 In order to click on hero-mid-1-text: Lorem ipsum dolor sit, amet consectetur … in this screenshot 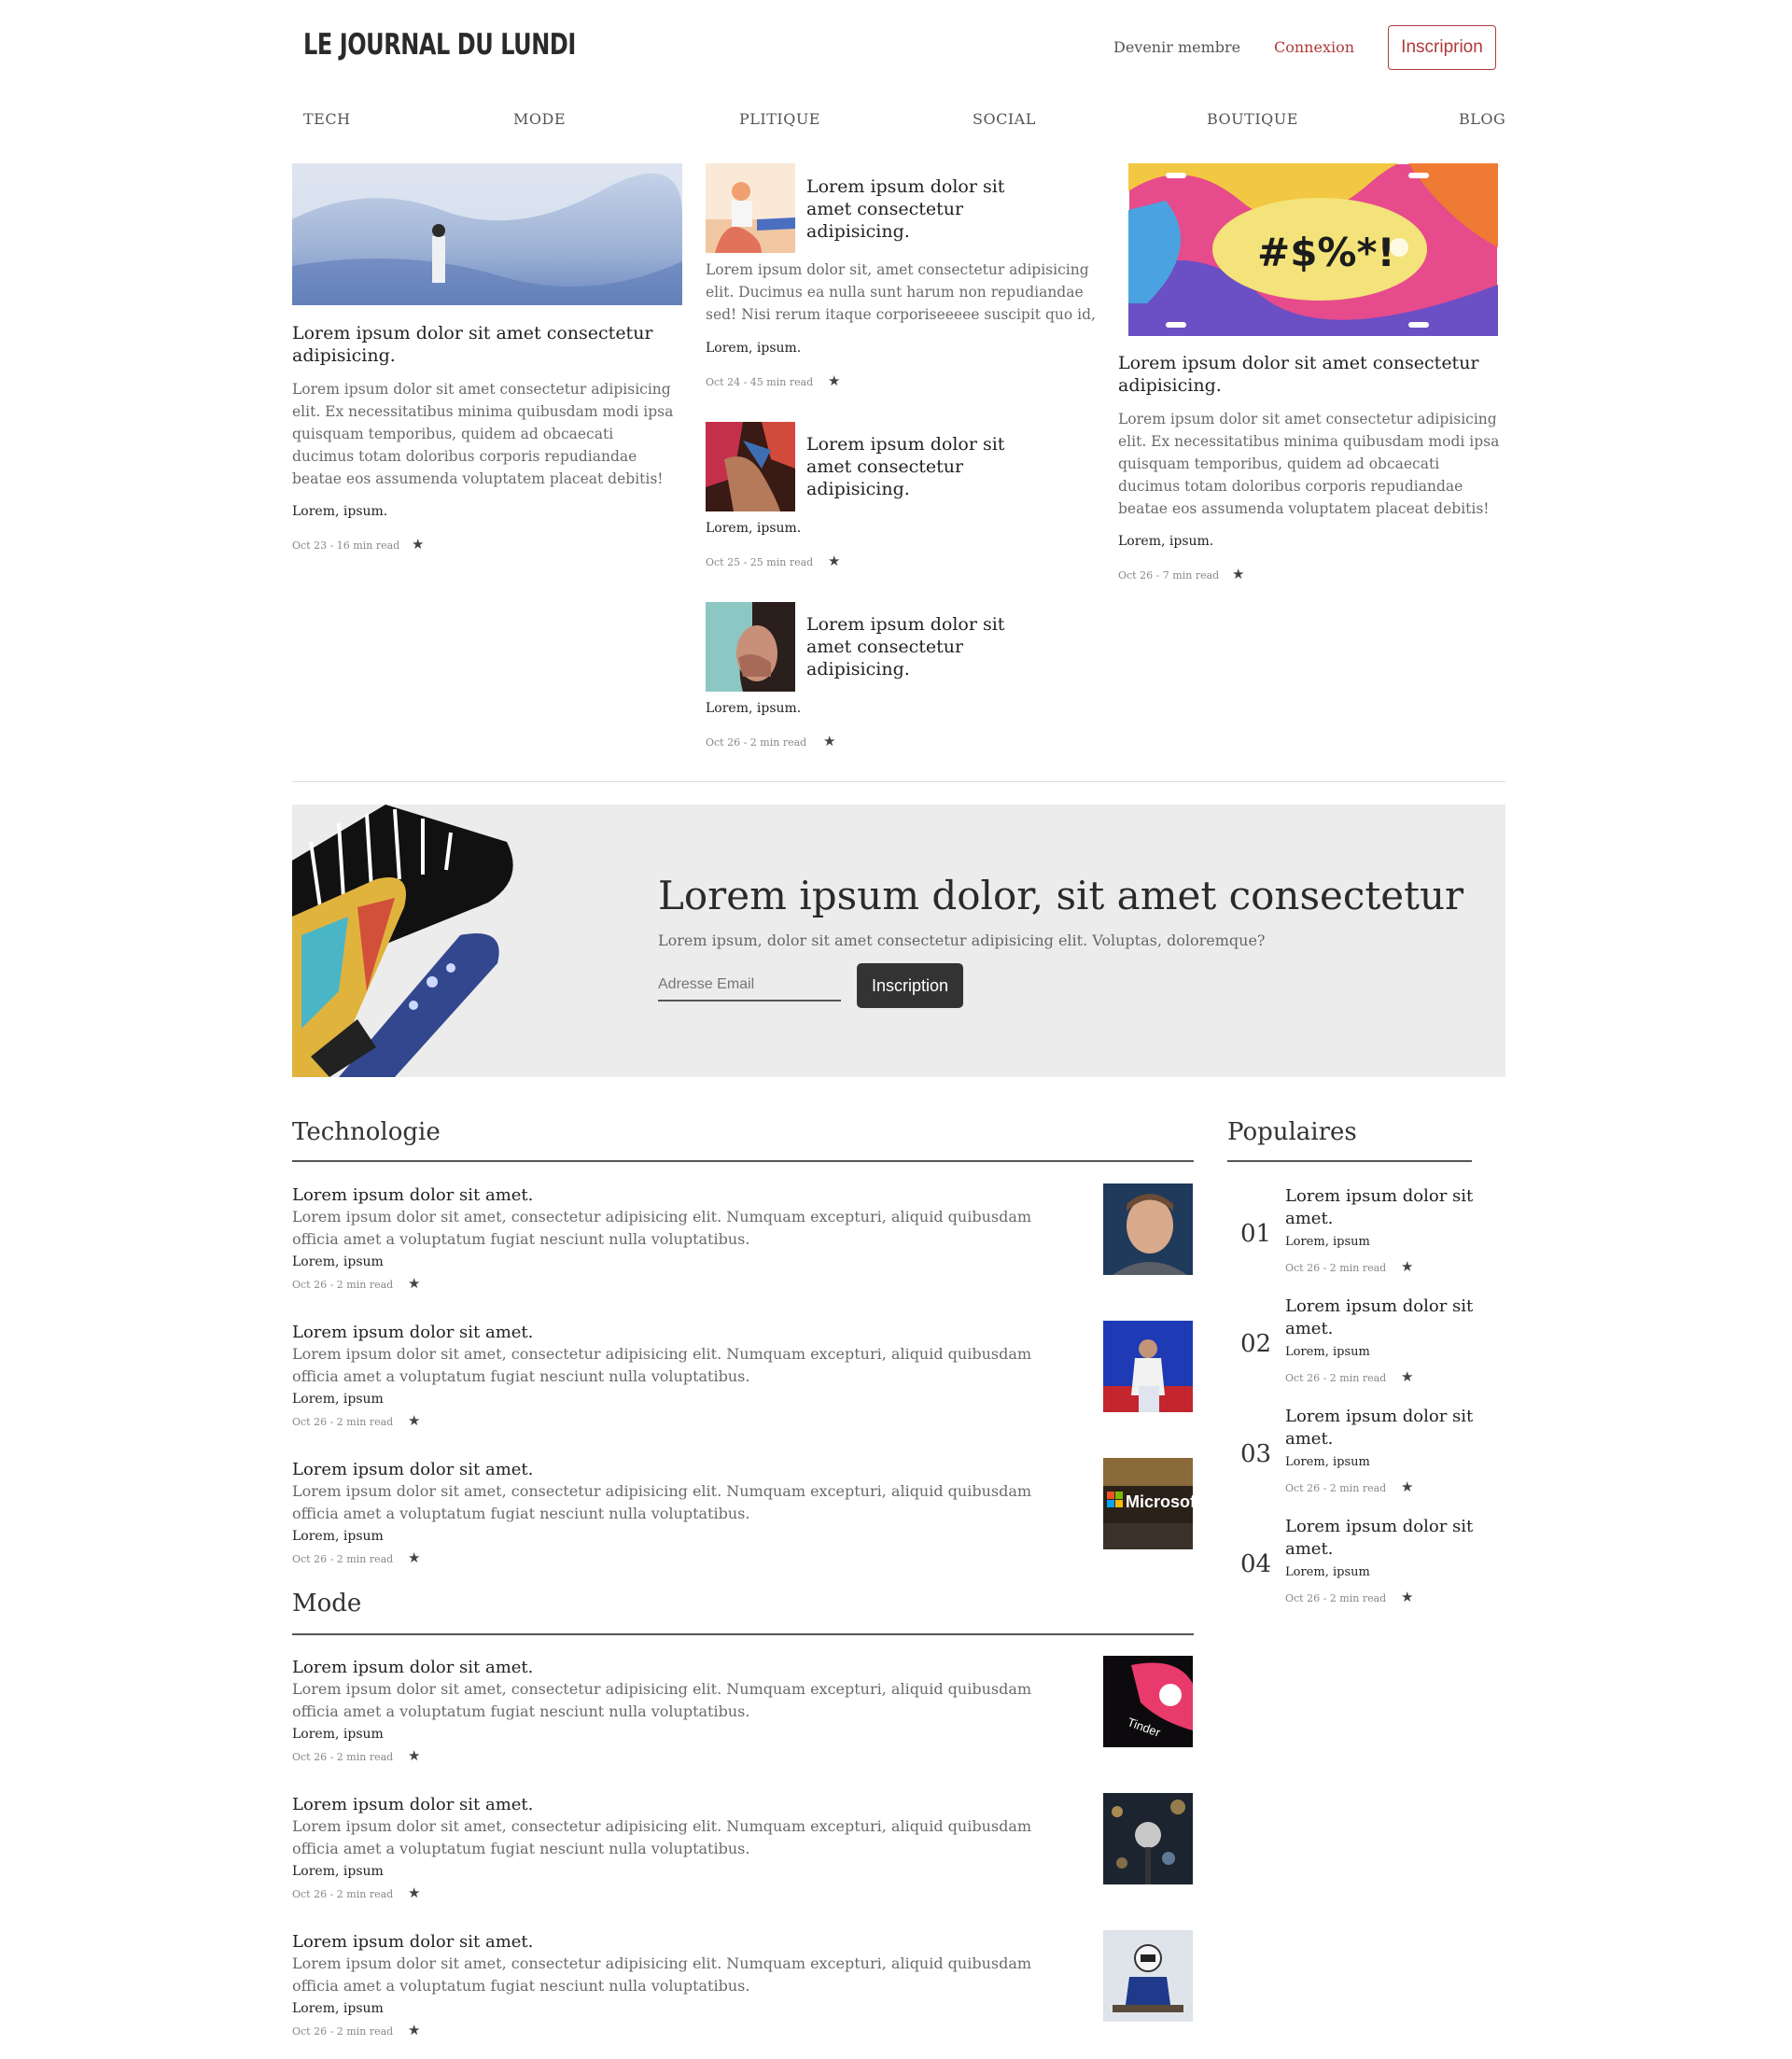, I will do `click(901, 292)`.